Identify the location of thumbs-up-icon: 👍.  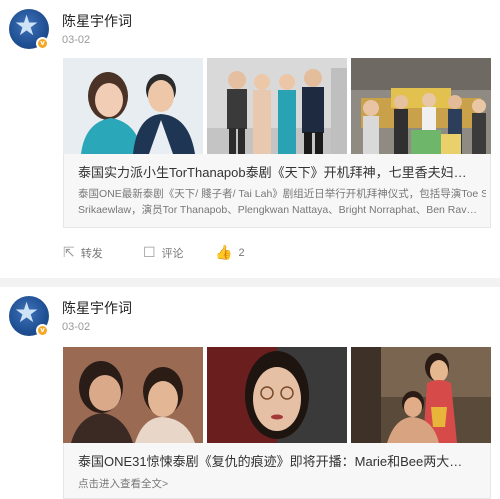
(224, 253).